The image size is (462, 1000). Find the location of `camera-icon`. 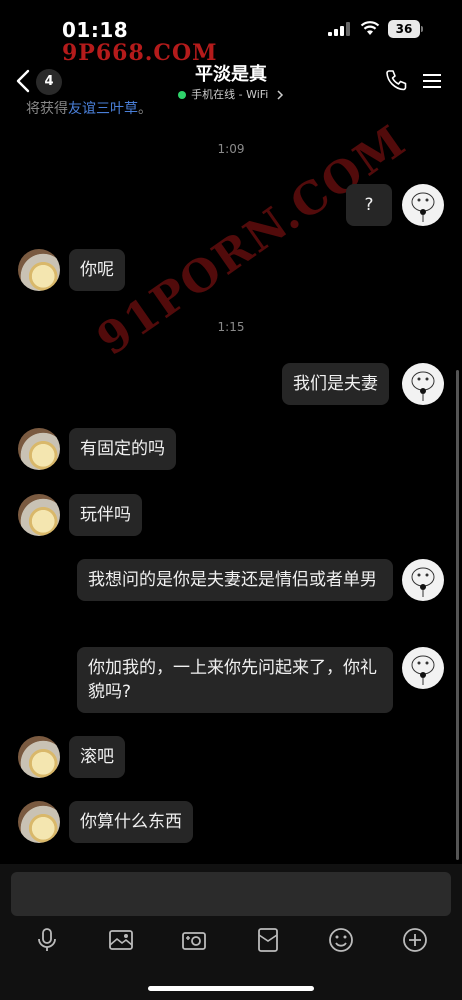

camera-icon is located at coordinates (194, 940).